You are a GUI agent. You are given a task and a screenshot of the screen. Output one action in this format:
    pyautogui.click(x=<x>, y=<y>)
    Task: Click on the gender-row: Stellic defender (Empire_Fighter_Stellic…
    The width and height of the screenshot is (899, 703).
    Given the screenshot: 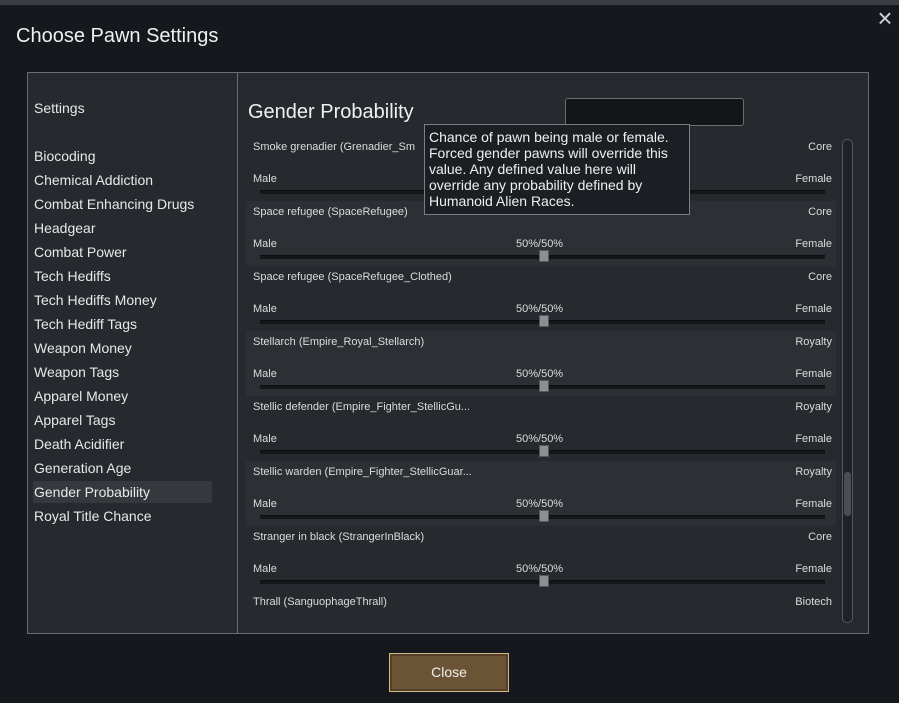 What is the action you would take?
    pyautogui.click(x=541, y=428)
    